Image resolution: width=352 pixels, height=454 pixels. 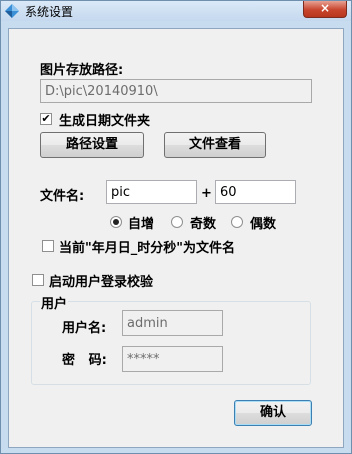 I want to click on password-label: 密 码:, so click(x=84, y=360).